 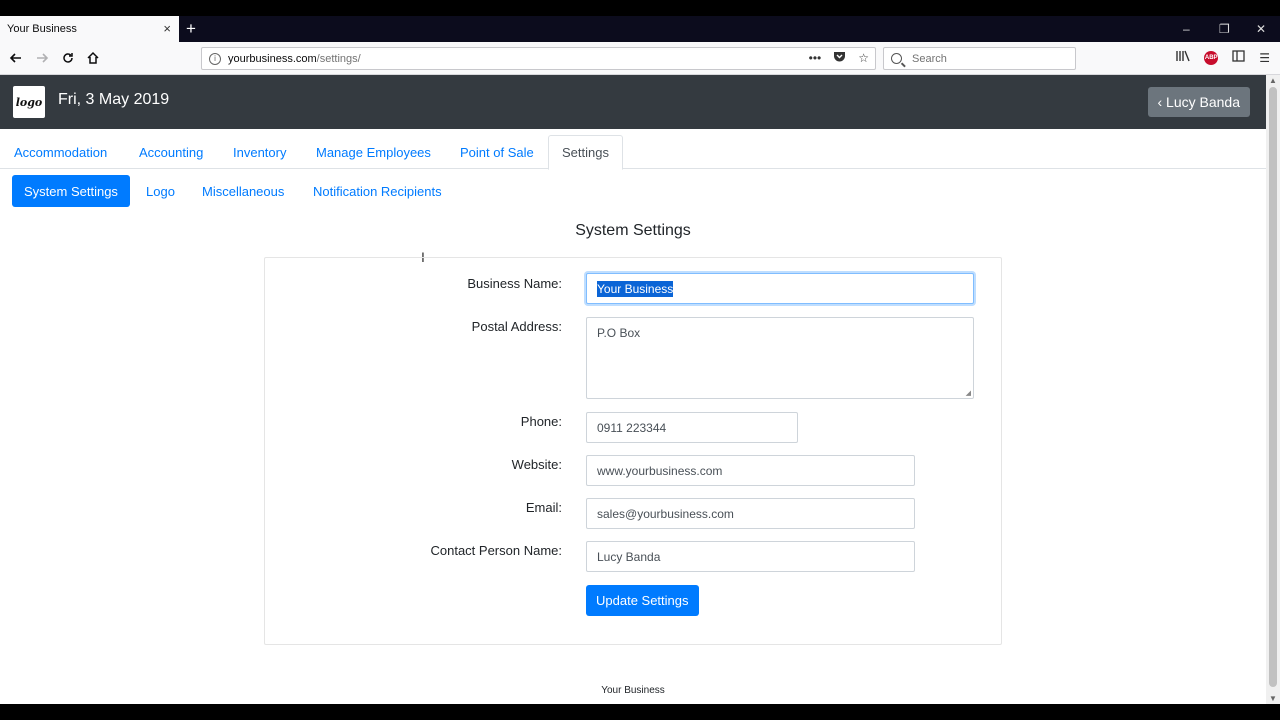 What do you see at coordinates (780, 288) in the screenshot?
I see `business-name-input: Your Business` at bounding box center [780, 288].